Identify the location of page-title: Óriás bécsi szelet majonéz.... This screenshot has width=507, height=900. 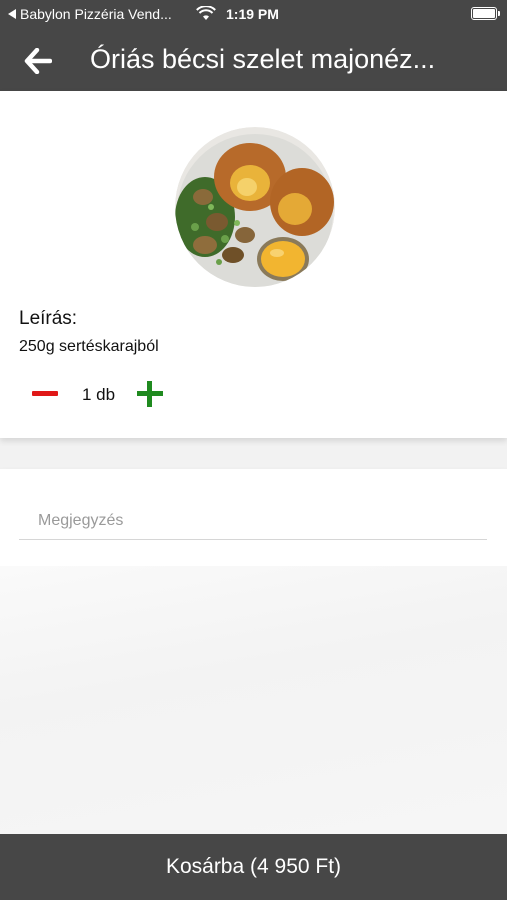
(263, 59).